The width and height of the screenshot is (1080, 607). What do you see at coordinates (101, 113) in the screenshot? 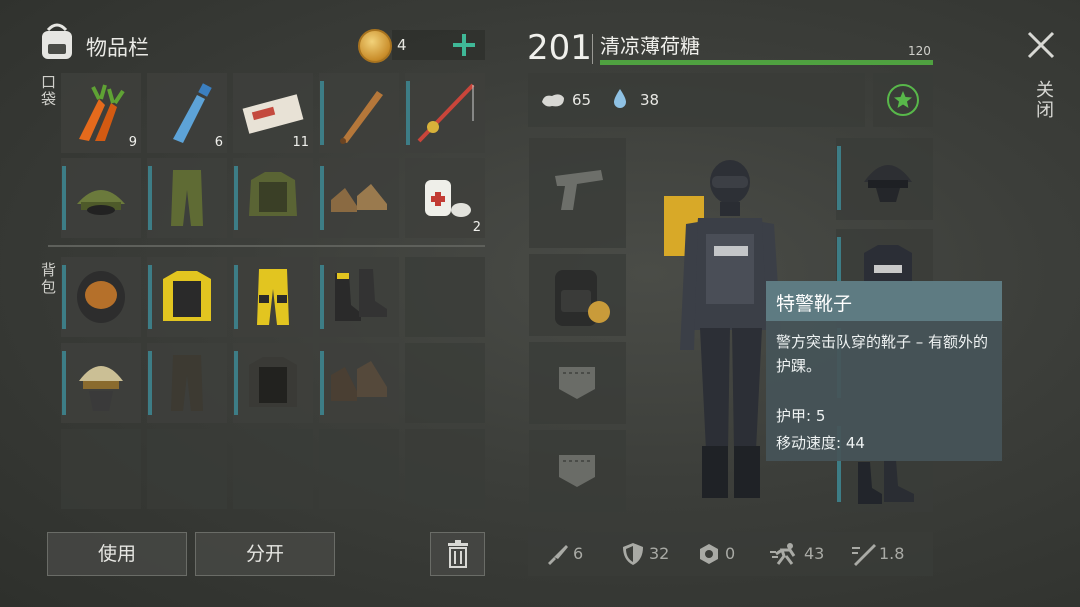
I see `inventory-slot-carrots: 9` at bounding box center [101, 113].